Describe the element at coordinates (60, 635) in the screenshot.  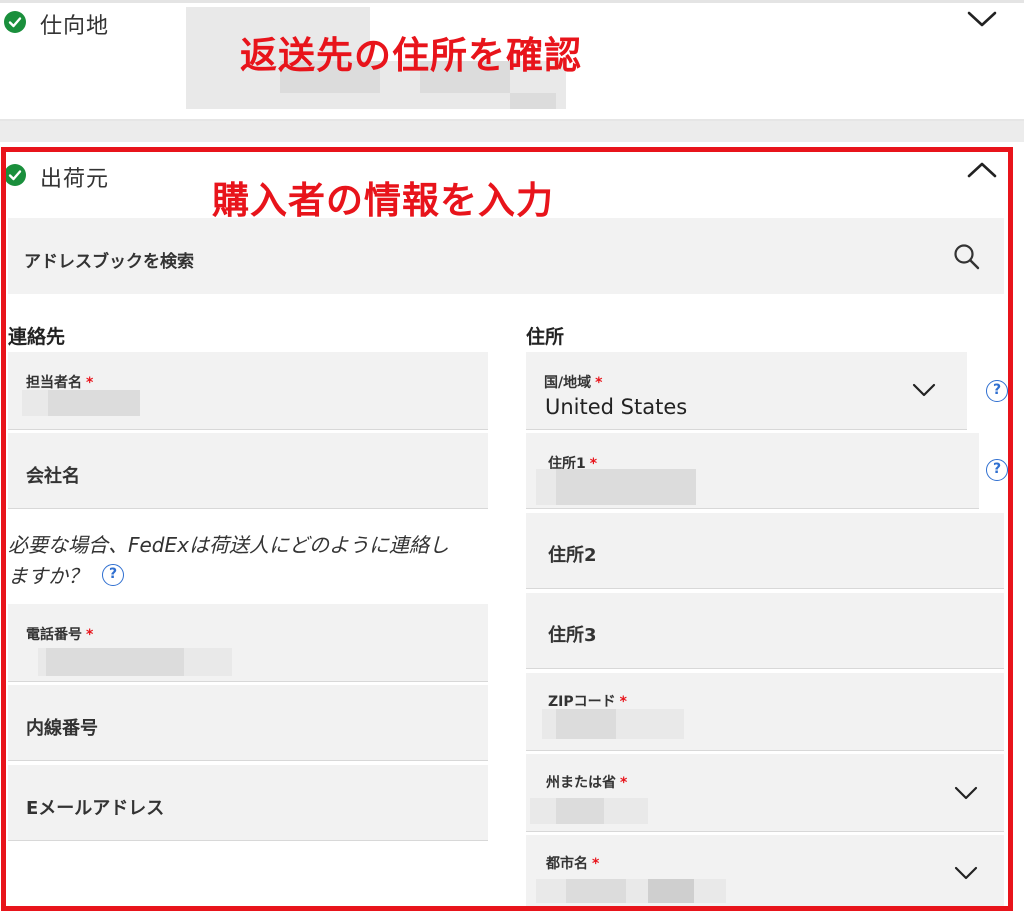
I see `phone-number-label: 電話番号 *` at that location.